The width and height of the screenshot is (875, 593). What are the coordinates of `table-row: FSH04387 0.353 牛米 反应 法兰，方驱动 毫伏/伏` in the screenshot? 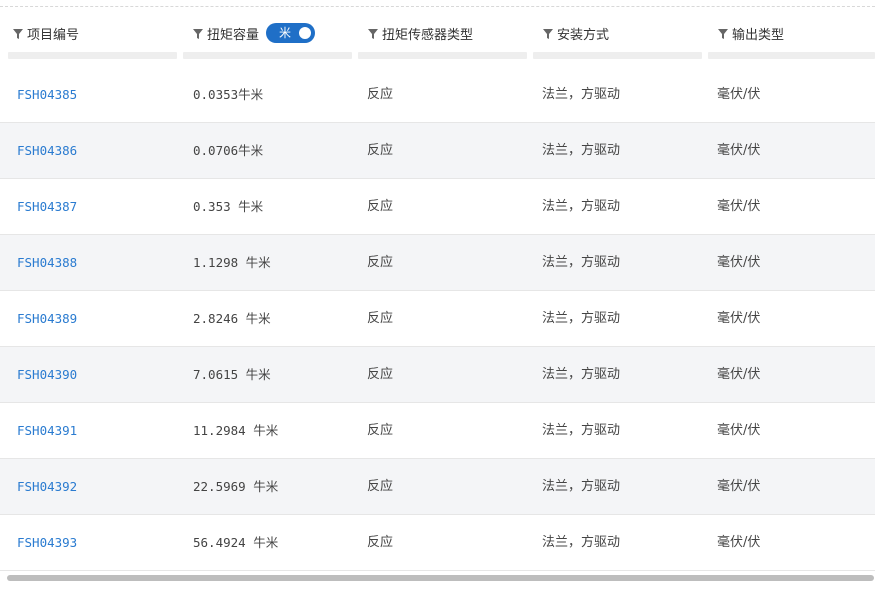 It's located at (437, 207).